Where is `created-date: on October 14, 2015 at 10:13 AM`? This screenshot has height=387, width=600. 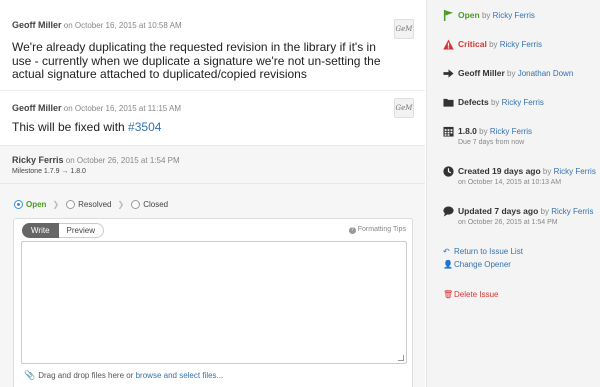 created-date: on October 14, 2015 at 10:13 AM is located at coordinates (510, 182).